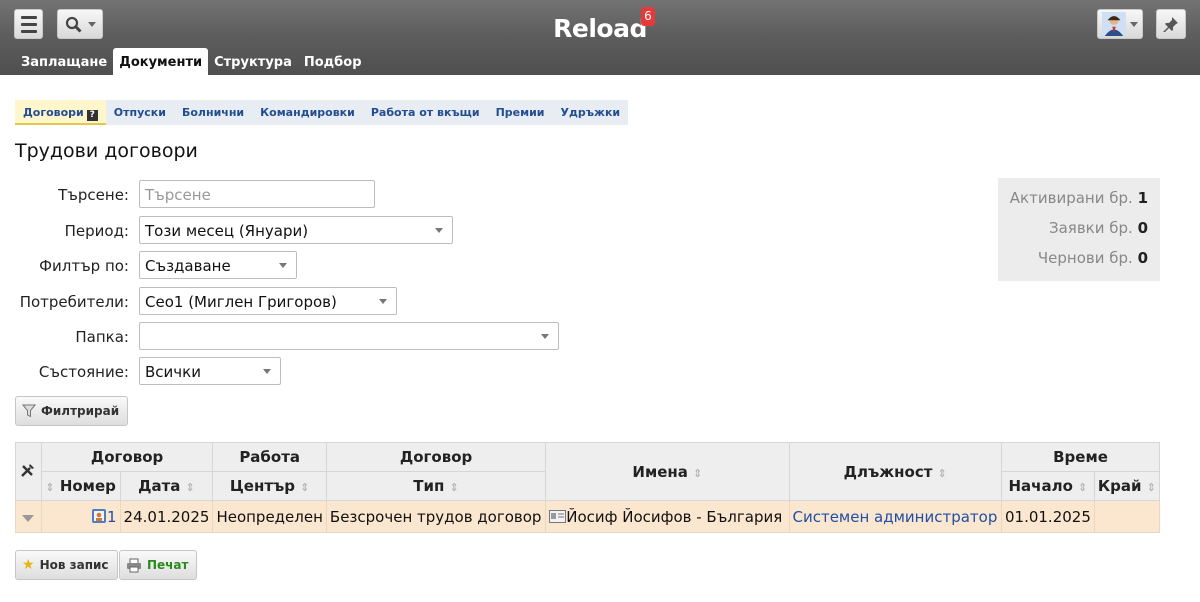  I want to click on stat-requests: Заявки бр. 0, so click(1098, 228).